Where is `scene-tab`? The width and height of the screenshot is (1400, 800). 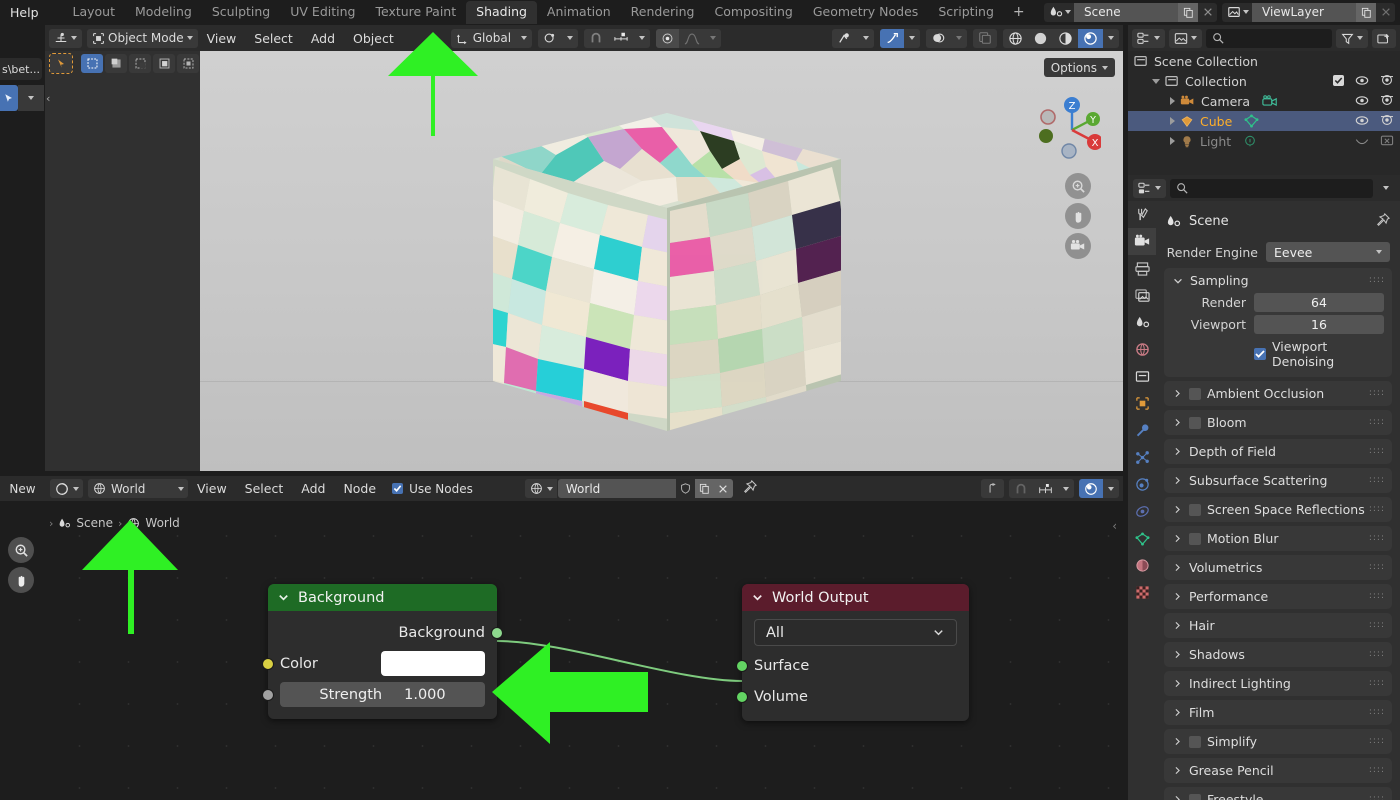 scene-tab is located at coordinates (1142, 322).